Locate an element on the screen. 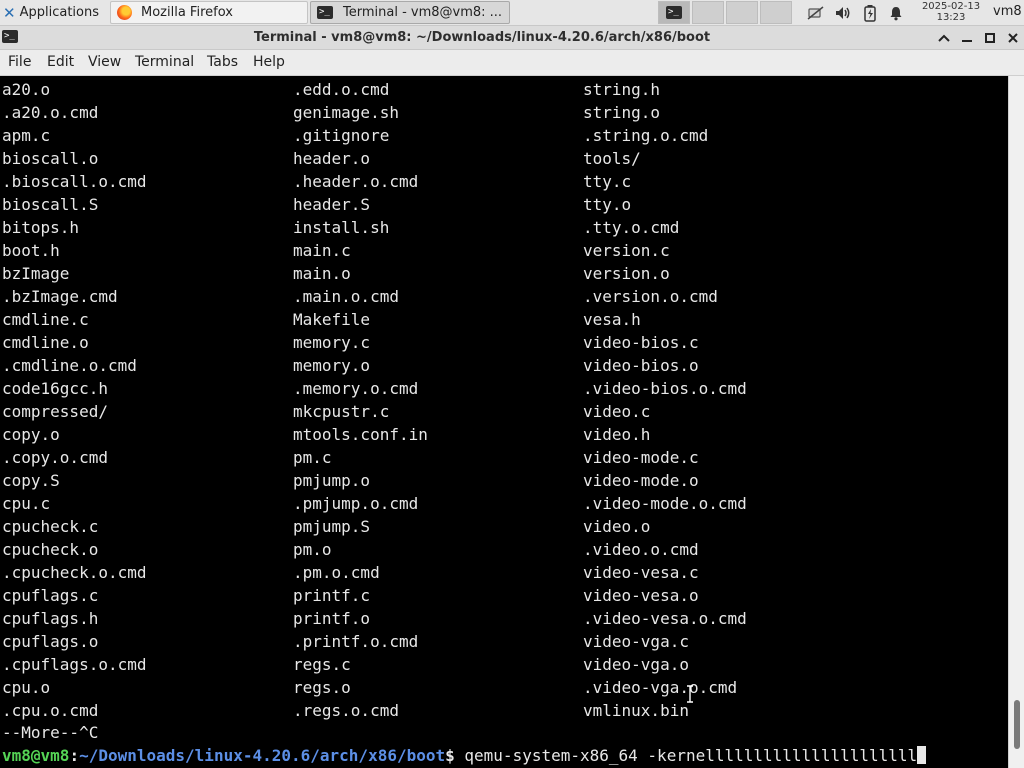  file-entry: cpucheck.c is located at coordinates (50, 526).